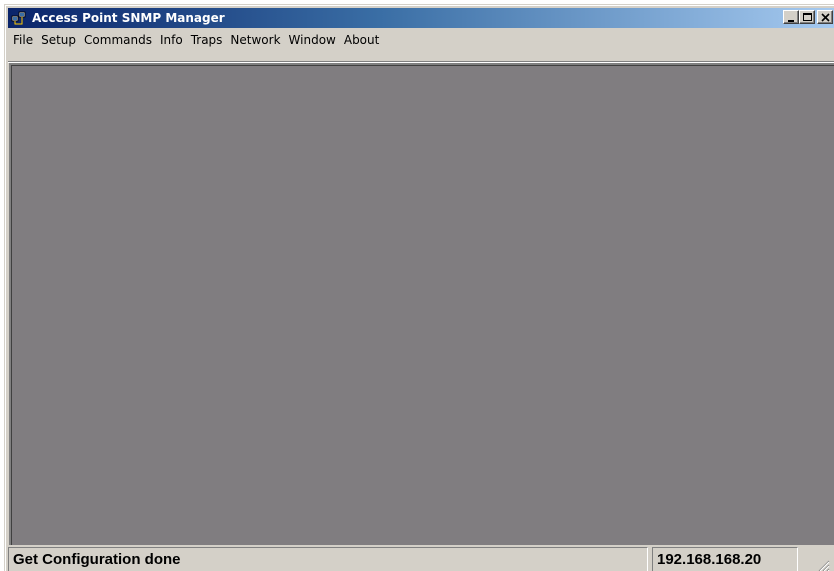  I want to click on menu-about: About, so click(361, 40).